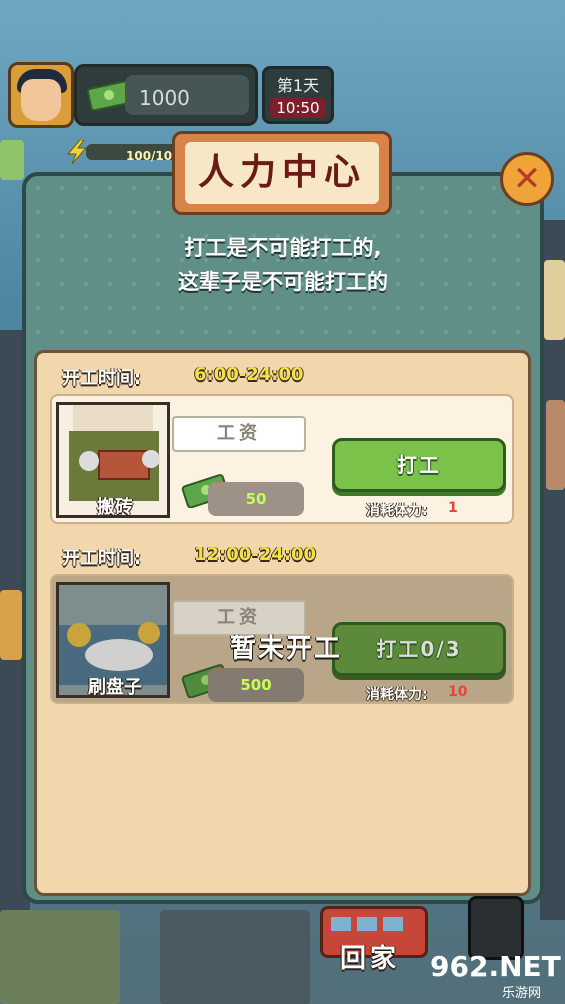  What do you see at coordinates (115, 687) in the screenshot?
I see `job-name-dishes: 刷盘子` at bounding box center [115, 687].